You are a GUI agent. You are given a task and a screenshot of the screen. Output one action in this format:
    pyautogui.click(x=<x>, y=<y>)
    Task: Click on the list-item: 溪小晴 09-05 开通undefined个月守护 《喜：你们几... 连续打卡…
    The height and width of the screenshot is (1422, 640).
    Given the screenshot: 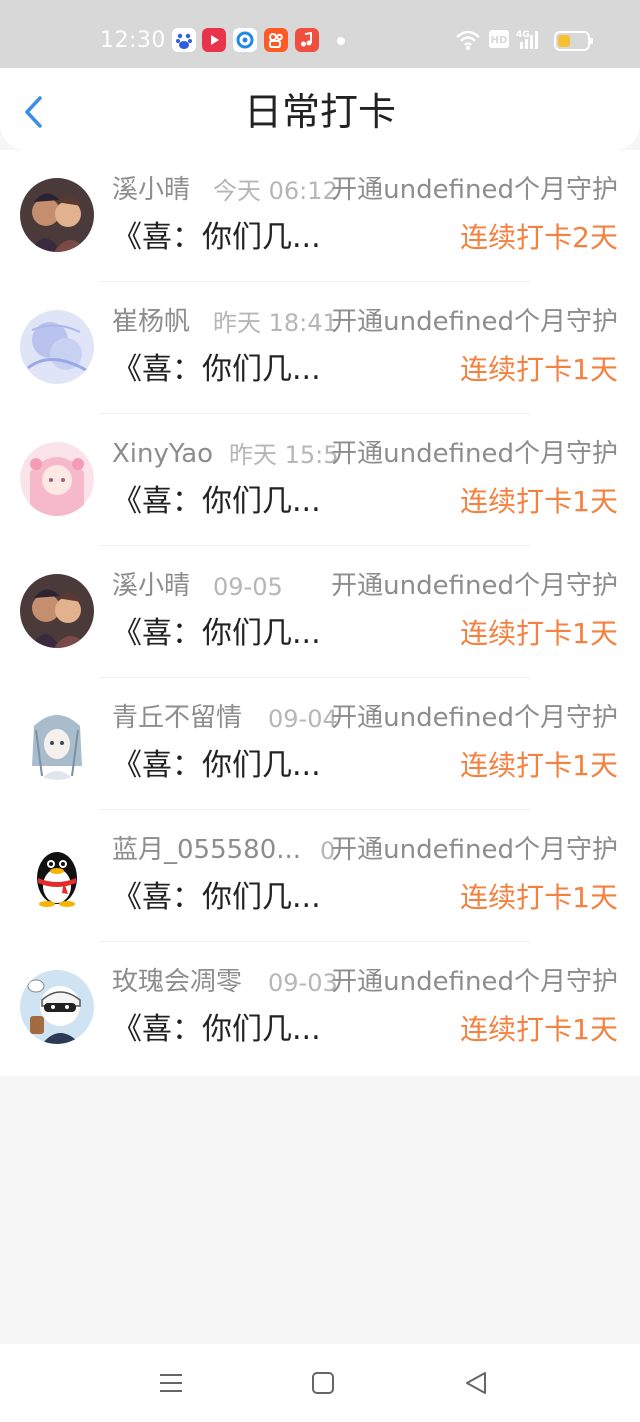 What is the action you would take?
    pyautogui.click(x=320, y=612)
    